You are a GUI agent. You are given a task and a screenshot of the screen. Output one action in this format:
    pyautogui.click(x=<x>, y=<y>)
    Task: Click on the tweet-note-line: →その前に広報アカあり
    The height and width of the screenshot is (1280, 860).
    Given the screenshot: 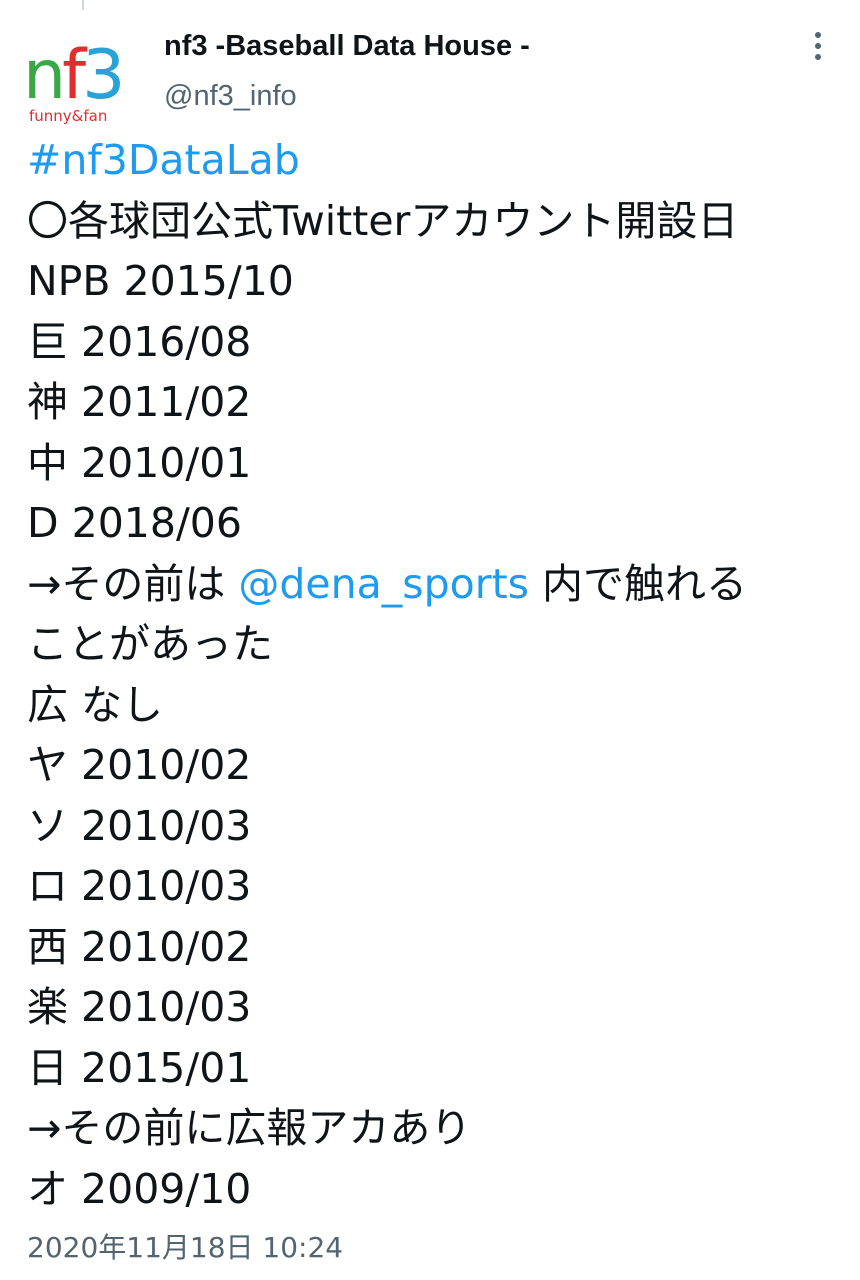 What is the action you would take?
    pyautogui.click(x=249, y=1128)
    